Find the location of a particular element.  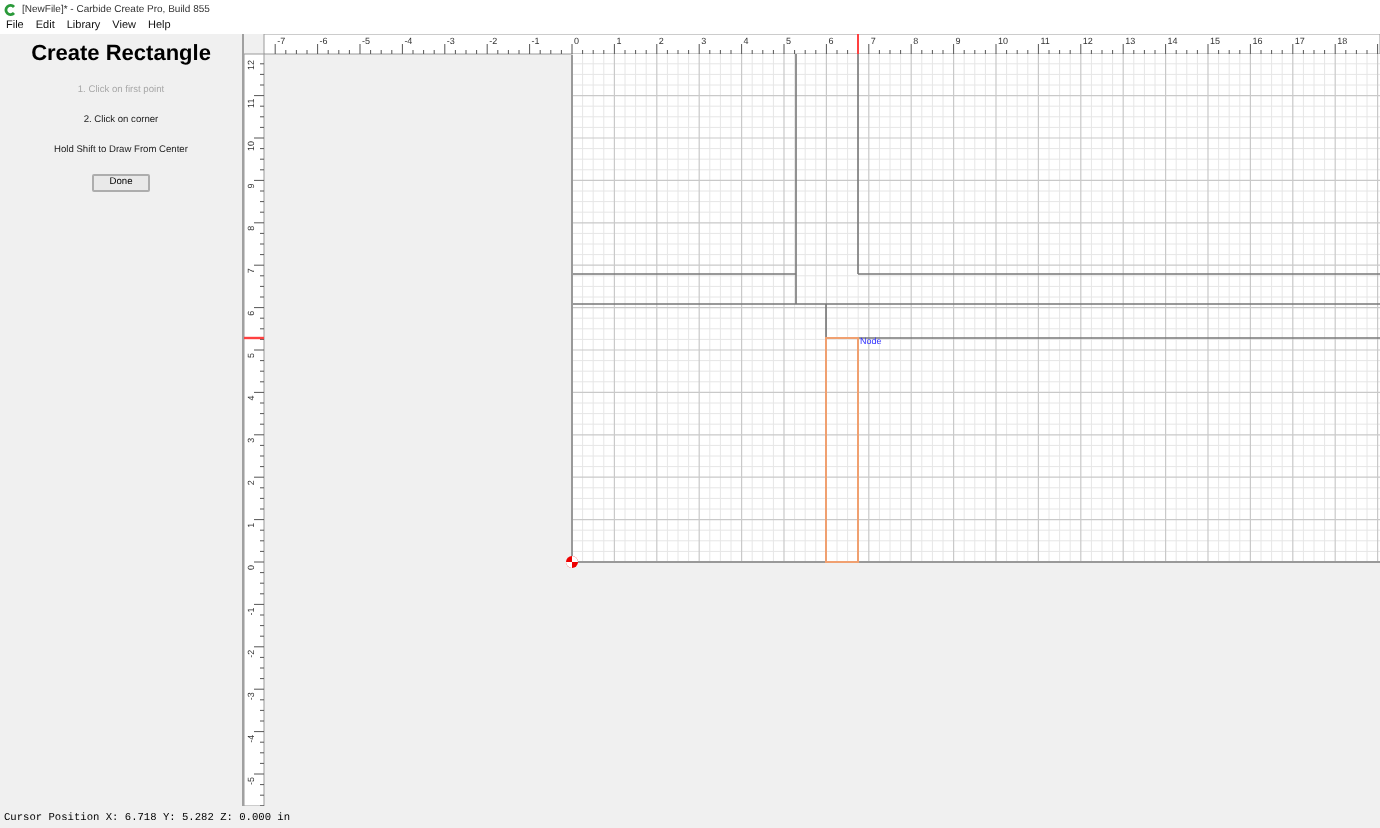

panel-title: Create Rectangle is located at coordinates (121, 54).